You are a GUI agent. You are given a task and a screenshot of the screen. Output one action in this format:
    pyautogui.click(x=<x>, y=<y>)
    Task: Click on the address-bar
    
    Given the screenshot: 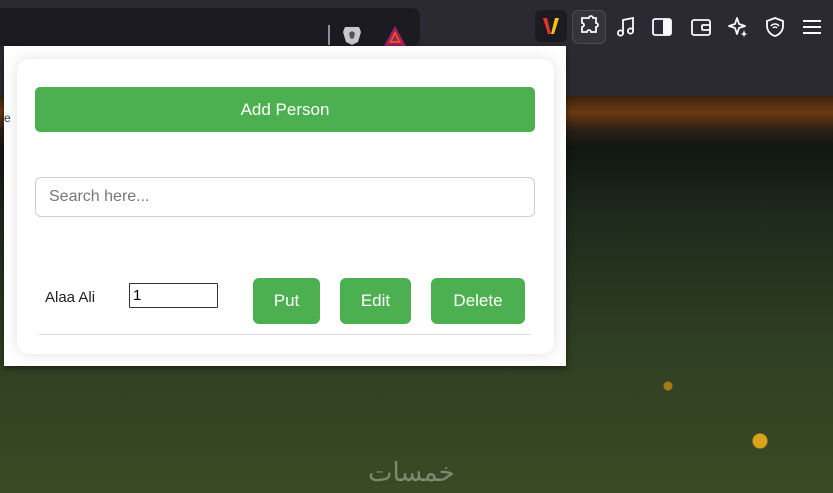 What is the action you would take?
    pyautogui.click(x=210, y=27)
    